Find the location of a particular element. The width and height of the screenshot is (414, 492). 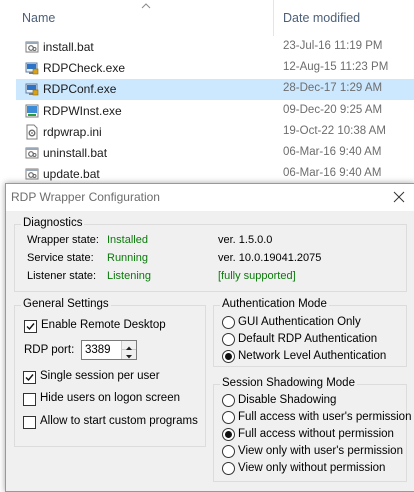

shadow-mode-radio-label: Disable Shadowing is located at coordinates (287, 400).